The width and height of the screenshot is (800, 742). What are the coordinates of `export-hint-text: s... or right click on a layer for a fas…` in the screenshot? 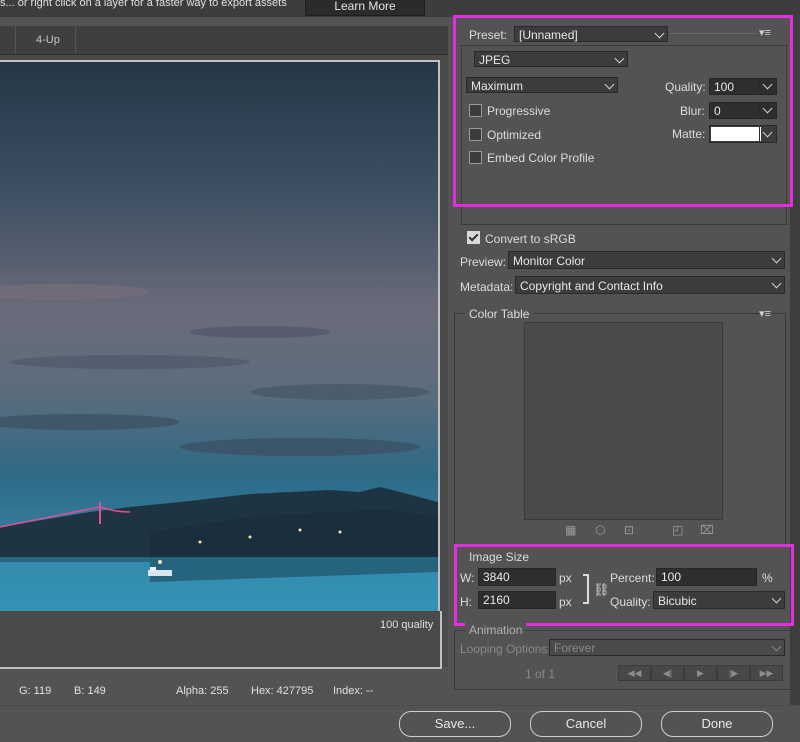 It's located at (143, 4).